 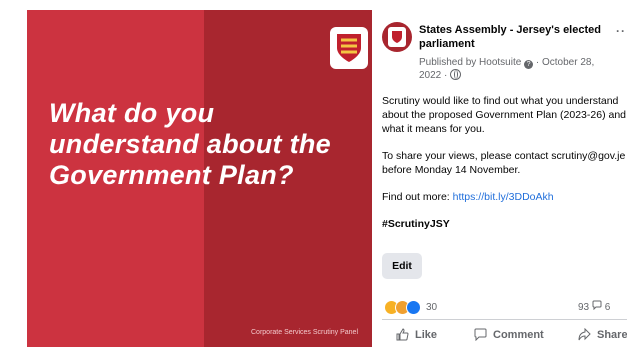 What do you see at coordinates (349, 48) in the screenshot?
I see `jersey-crest-icon` at bounding box center [349, 48].